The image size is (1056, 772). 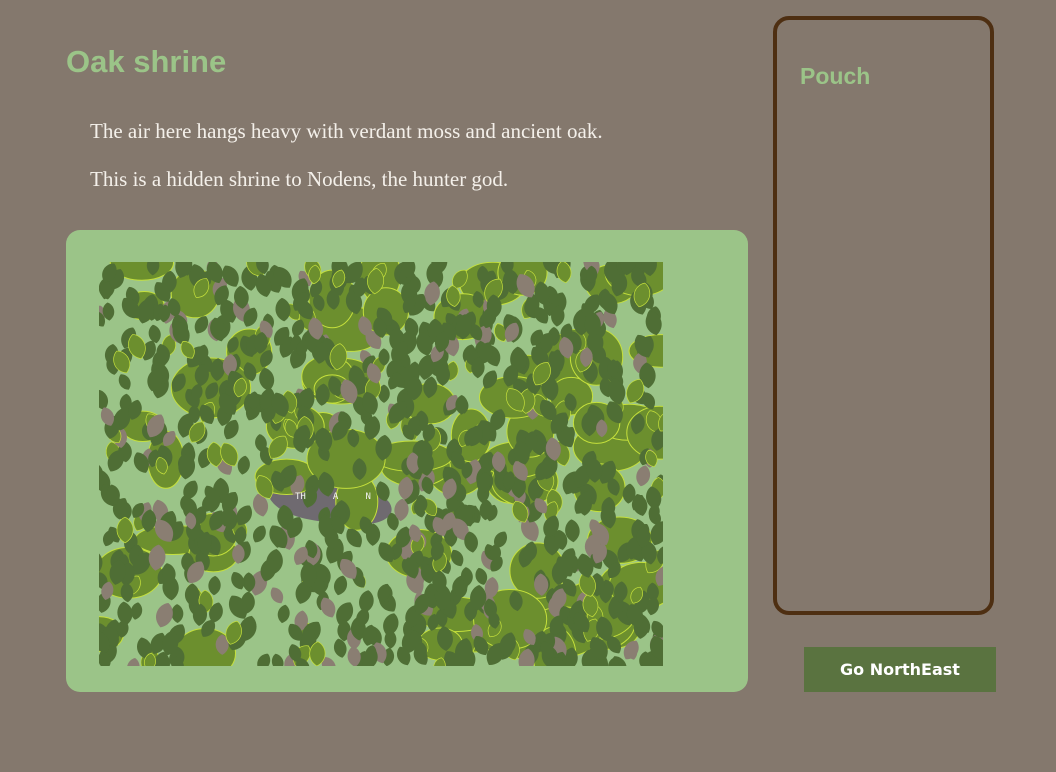 I want to click on hidden-shrine-text: TH A N, so click(x=333, y=497).